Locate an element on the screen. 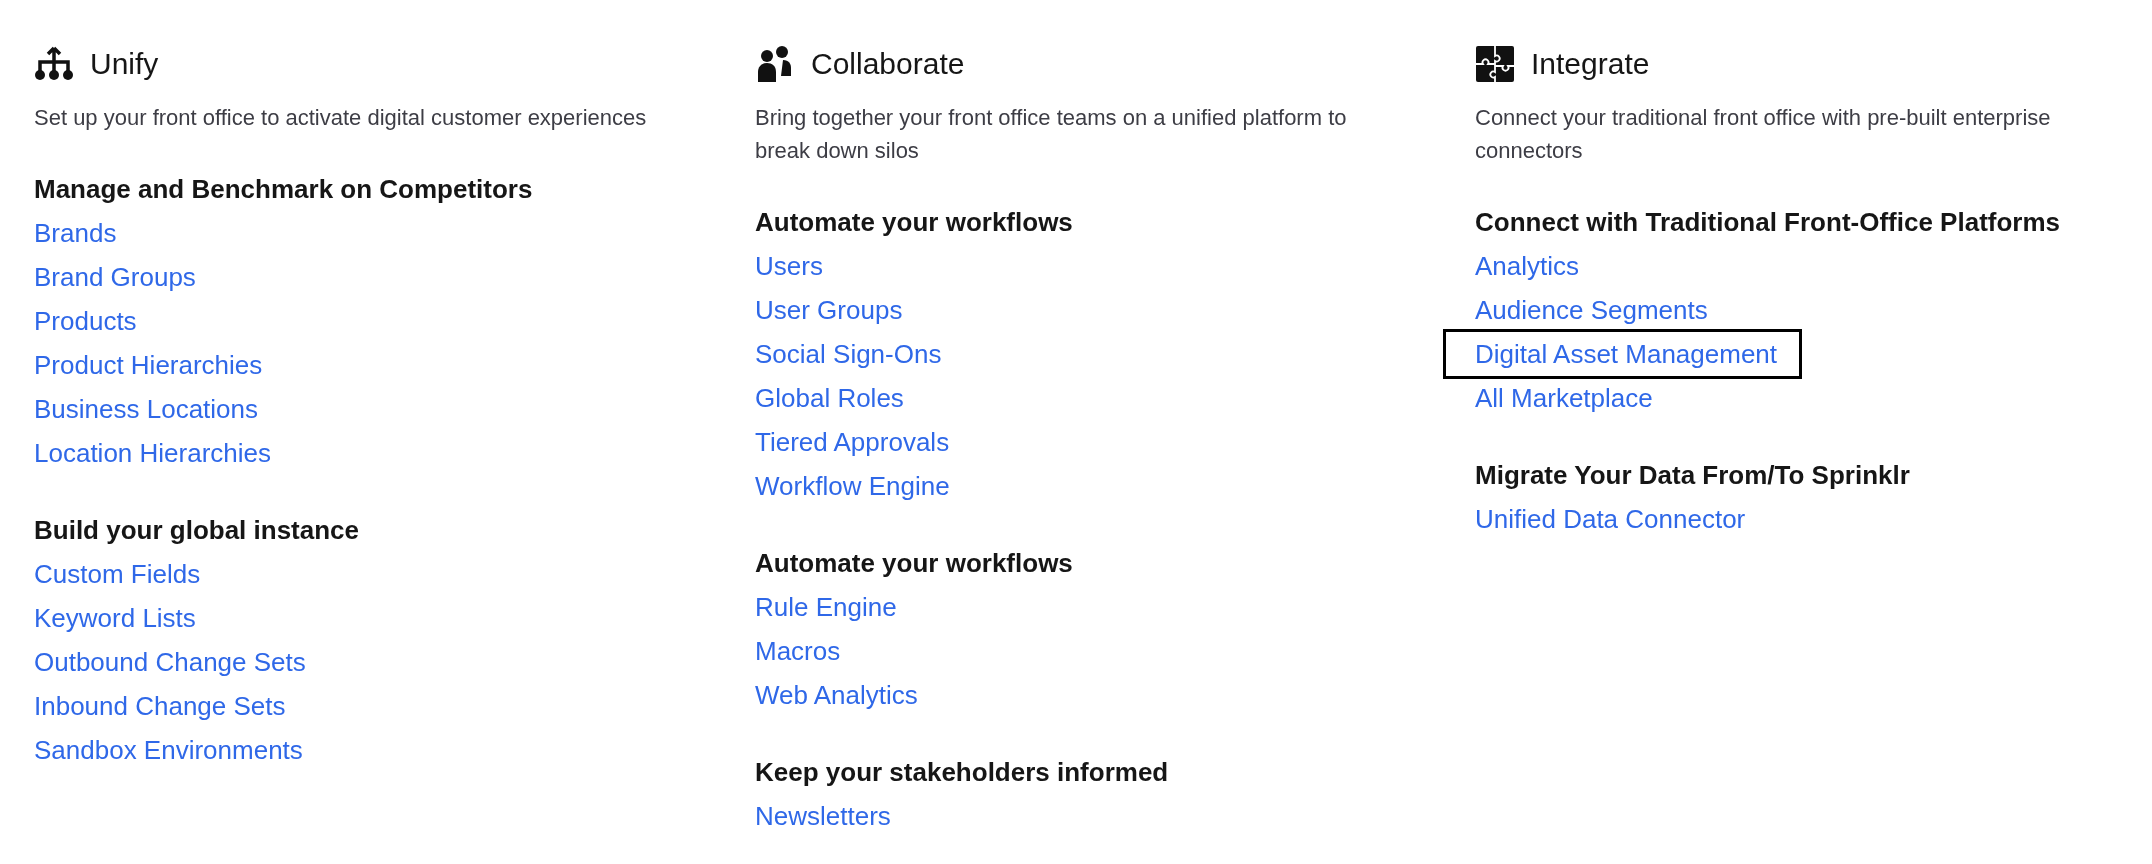 This screenshot has height=864, width=2152. column-description: Bring together your front office teams on a unified platform to break down silos is located at coordinates (1051, 134).